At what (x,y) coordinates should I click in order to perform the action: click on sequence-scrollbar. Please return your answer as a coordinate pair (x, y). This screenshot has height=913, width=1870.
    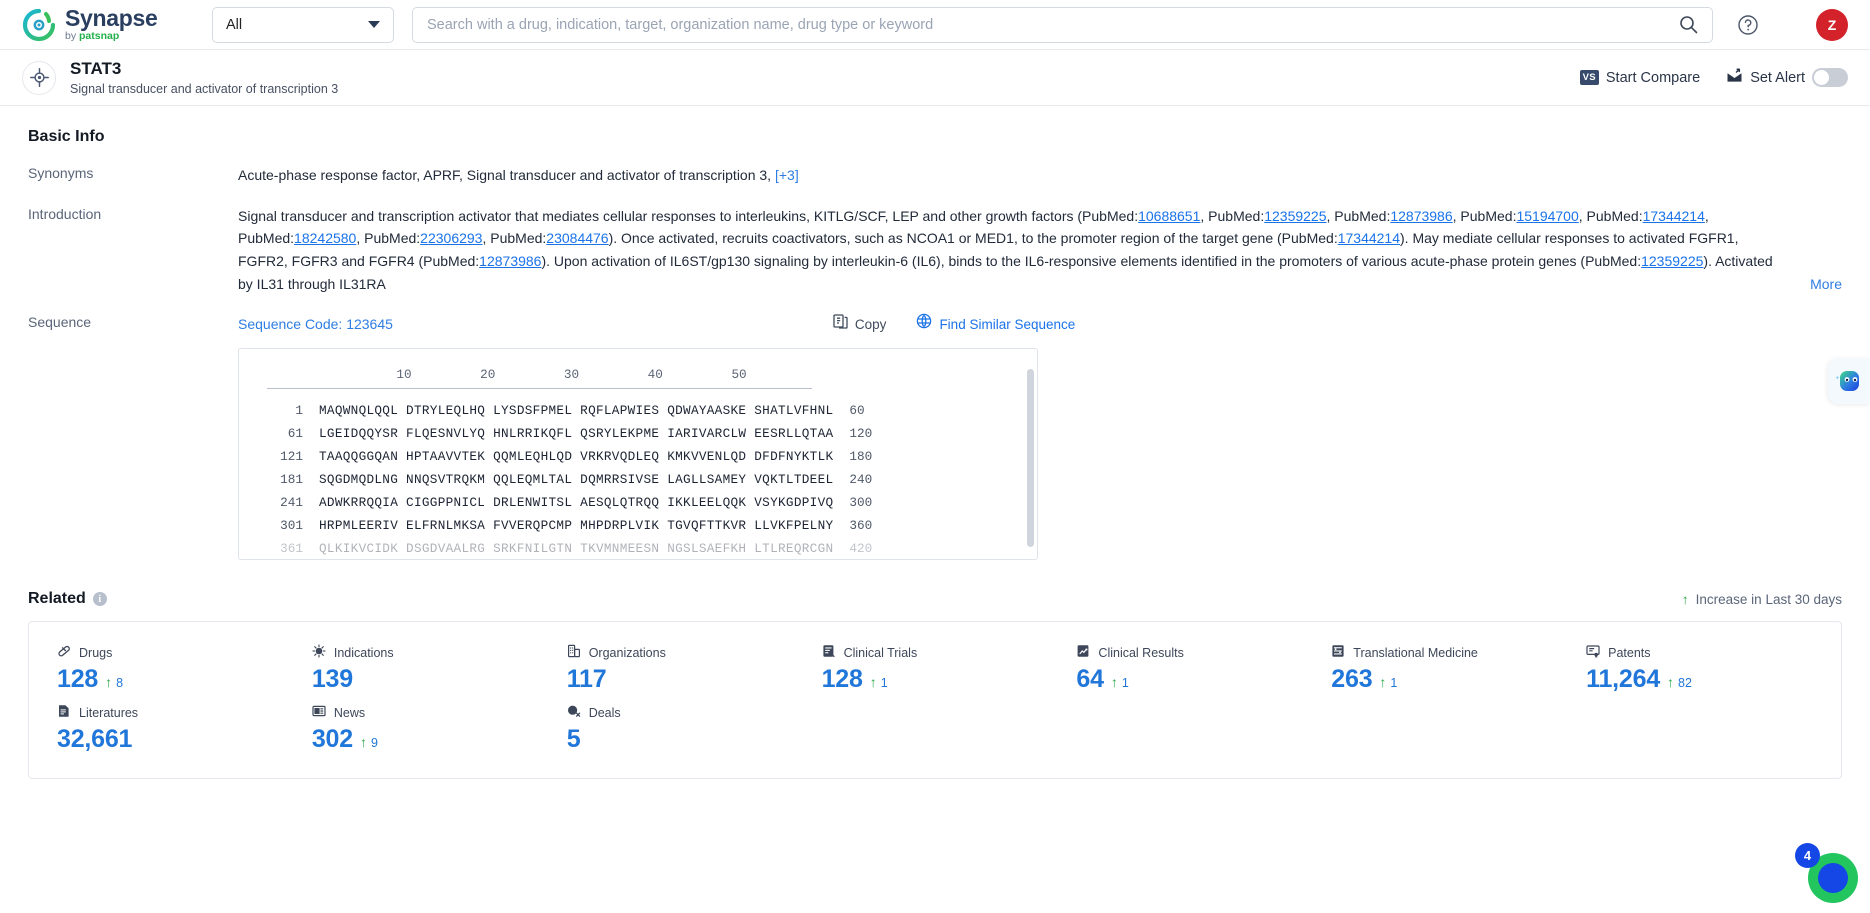
    Looking at the image, I should click on (1030, 458).